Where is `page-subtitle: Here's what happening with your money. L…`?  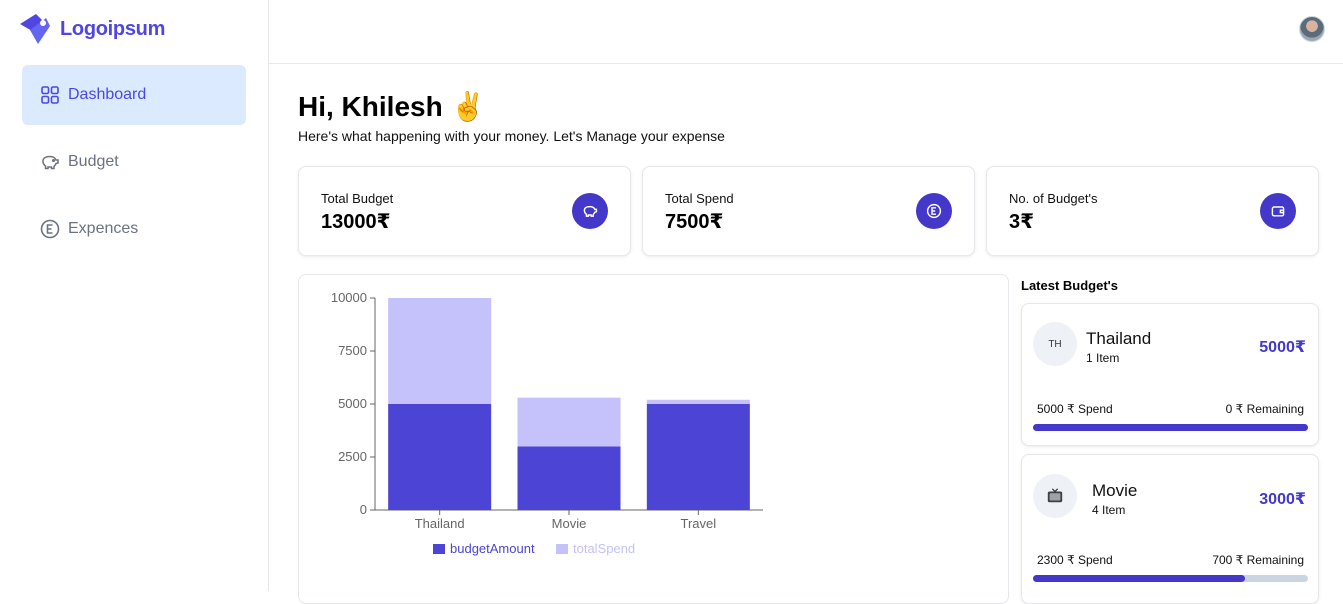 page-subtitle: Here's what happening with your money. L… is located at coordinates (511, 136).